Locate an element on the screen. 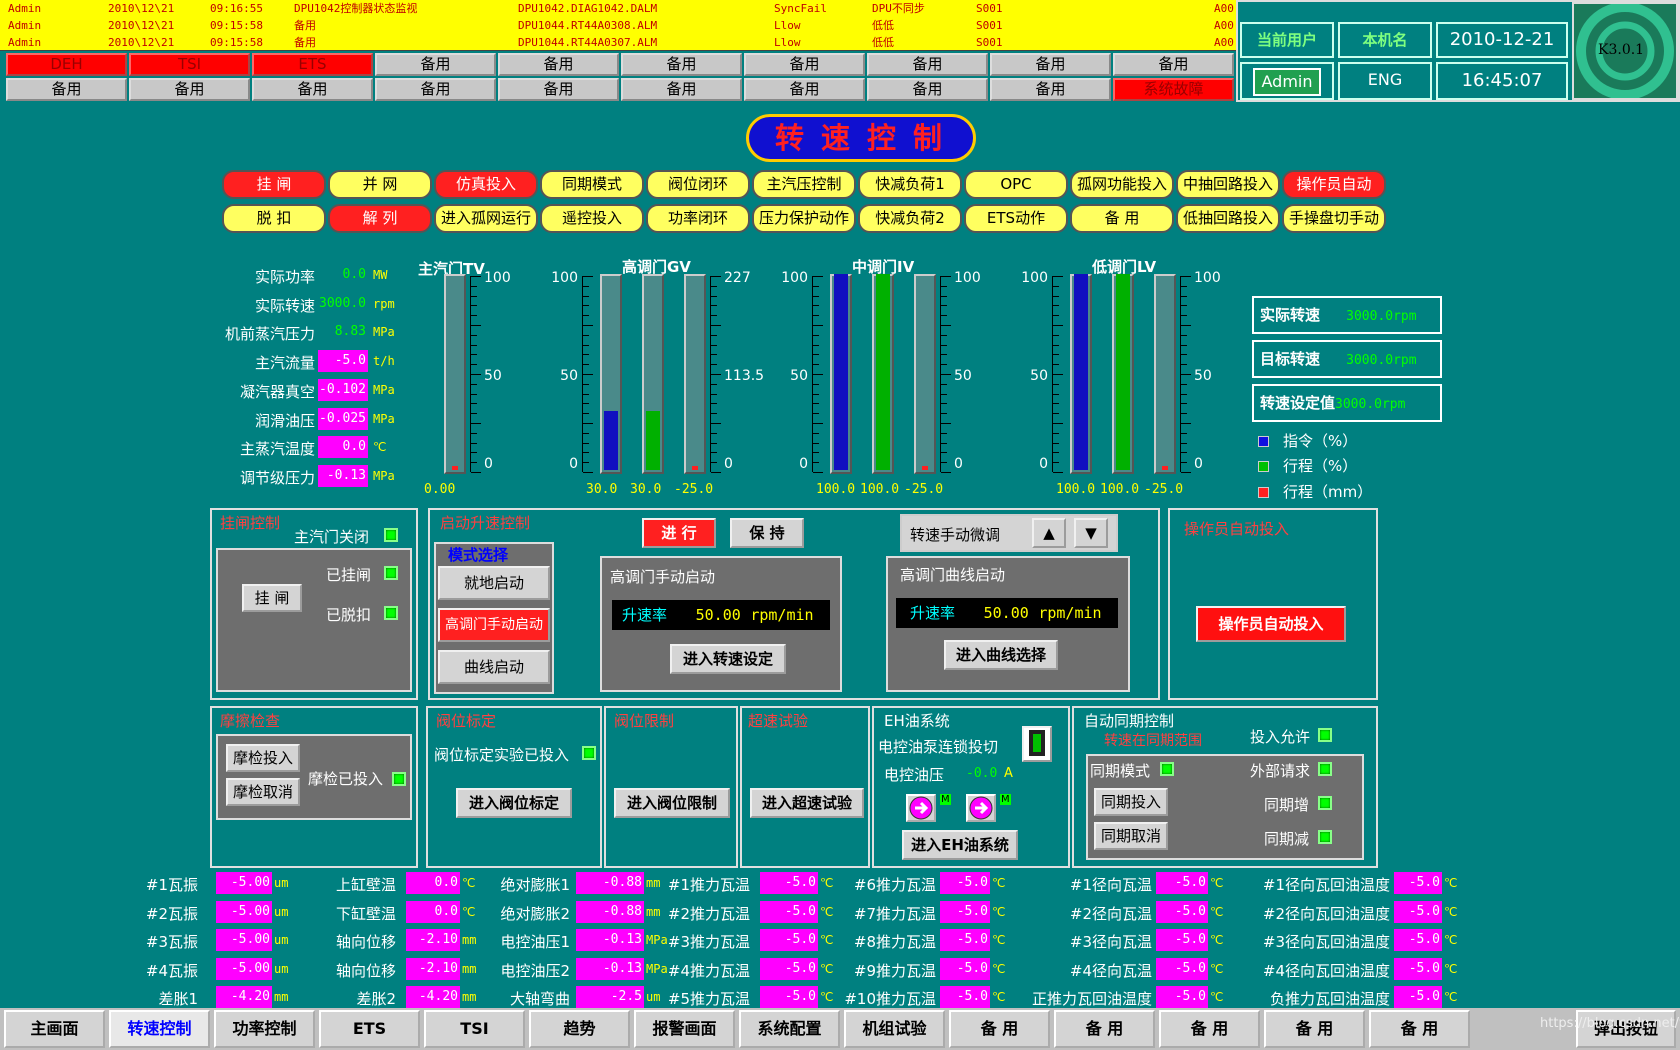 This screenshot has height=1050, width=1680. run-button: 进 行 is located at coordinates (679, 533).